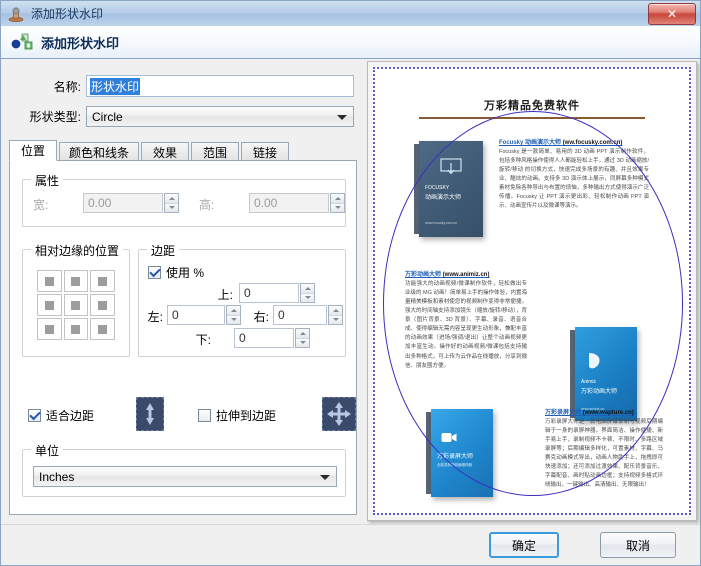 The image size is (701, 566). What do you see at coordinates (561, 143) in the screenshot?
I see `preview-section-focusky-heading: Focusky 动画演示大师 (ww.focusky.com.cn)` at bounding box center [561, 143].